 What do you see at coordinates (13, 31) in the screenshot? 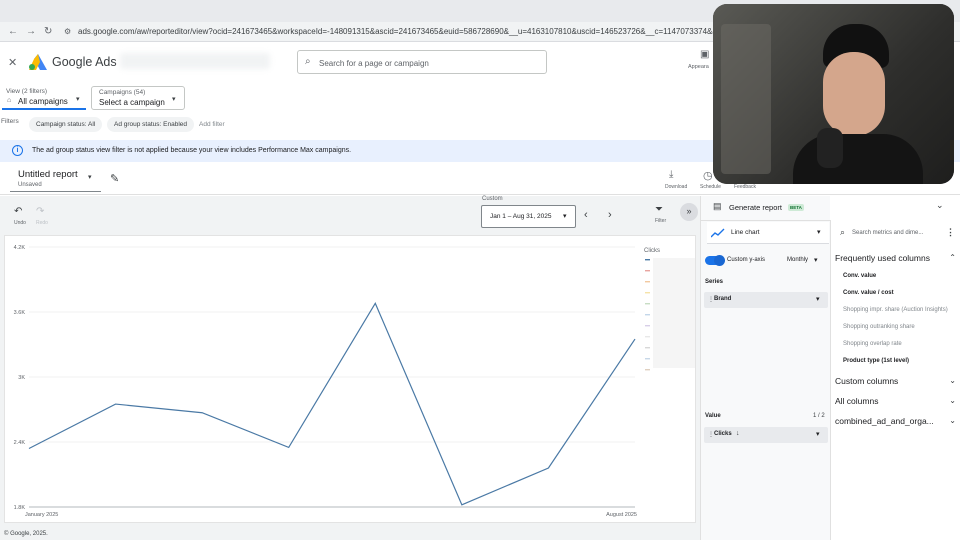
I see `back-icon: ←` at bounding box center [13, 31].